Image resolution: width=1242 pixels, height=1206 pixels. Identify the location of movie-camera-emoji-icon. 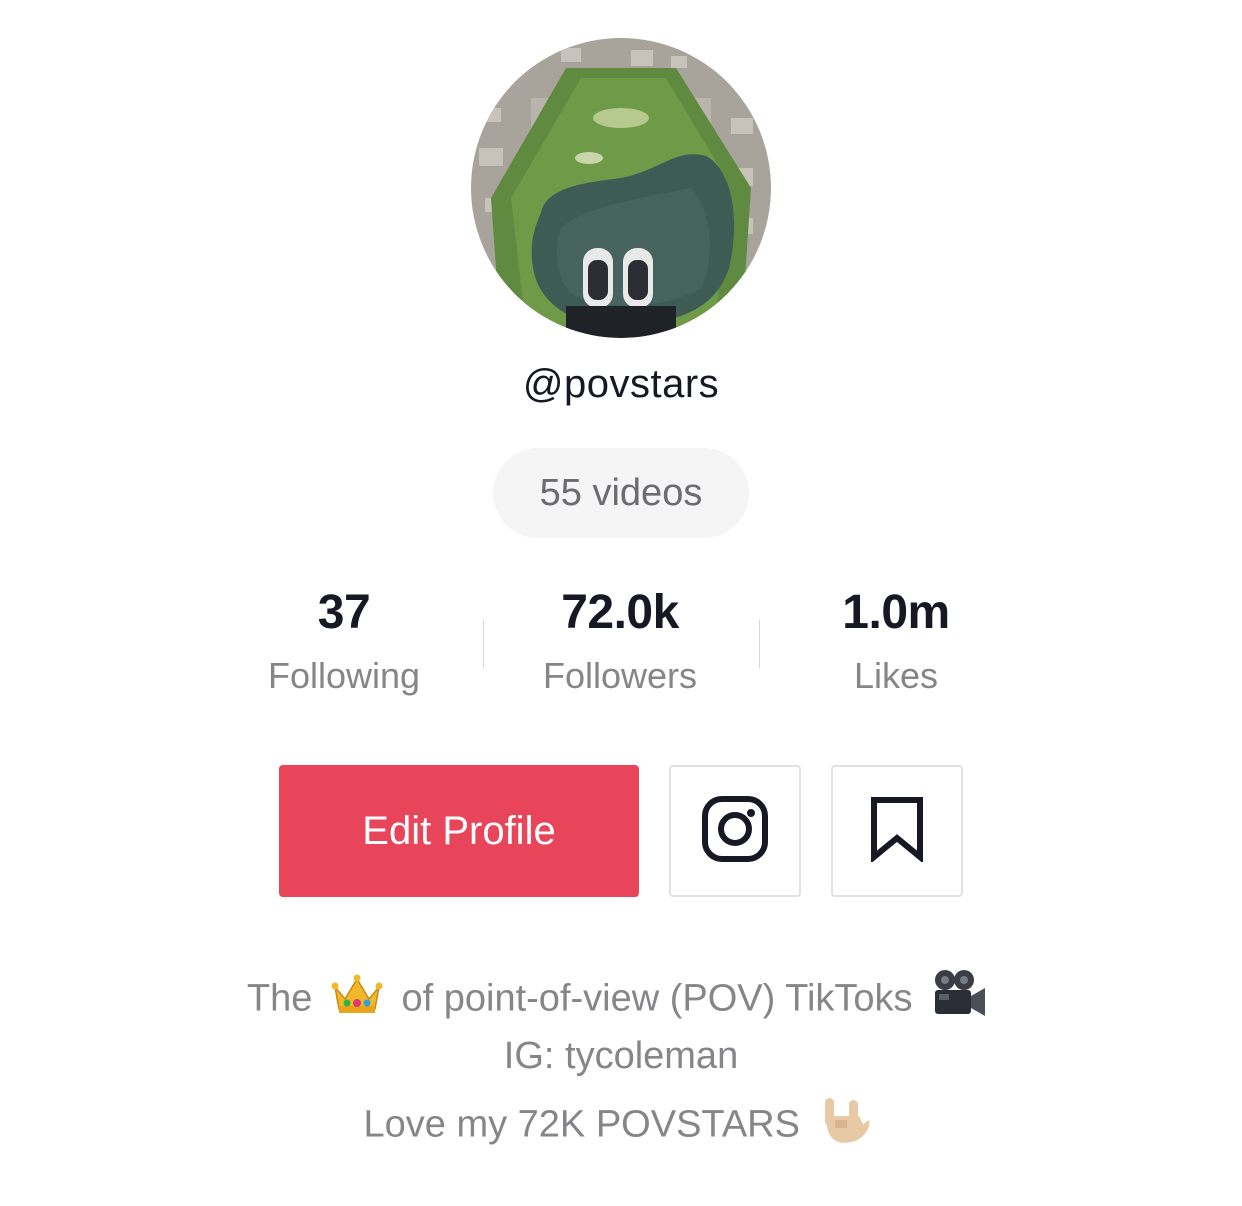
(959, 1000).